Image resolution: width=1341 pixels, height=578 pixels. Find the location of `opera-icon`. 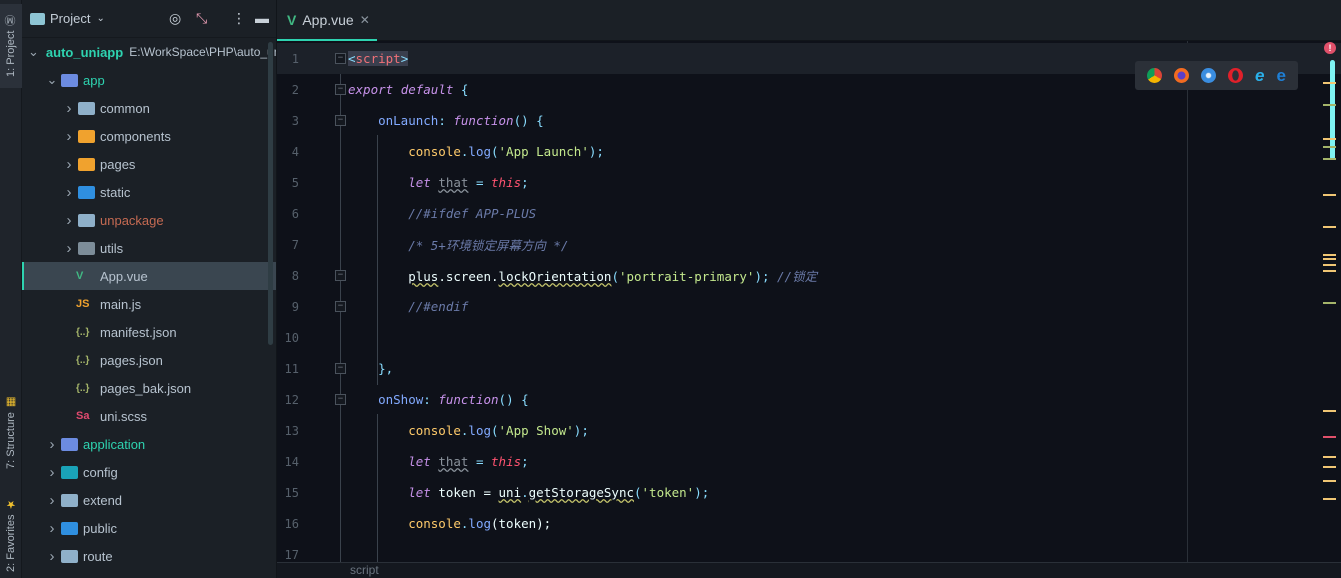

opera-icon is located at coordinates (1235, 75).